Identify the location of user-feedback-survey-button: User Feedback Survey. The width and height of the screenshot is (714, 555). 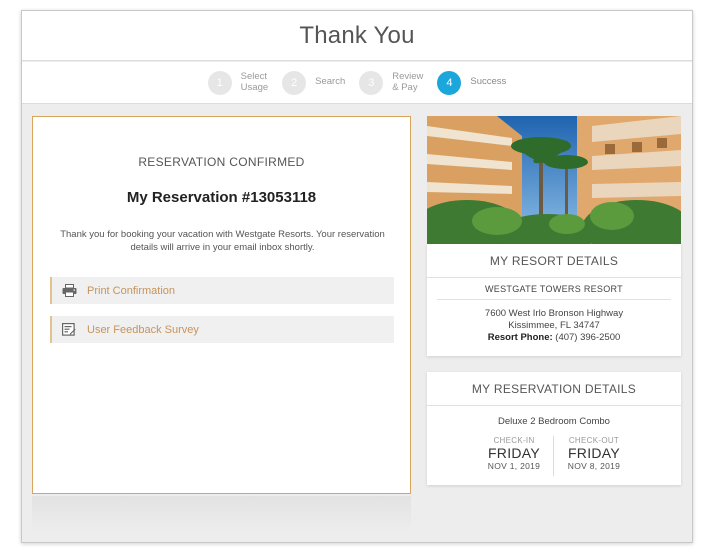
(222, 329).